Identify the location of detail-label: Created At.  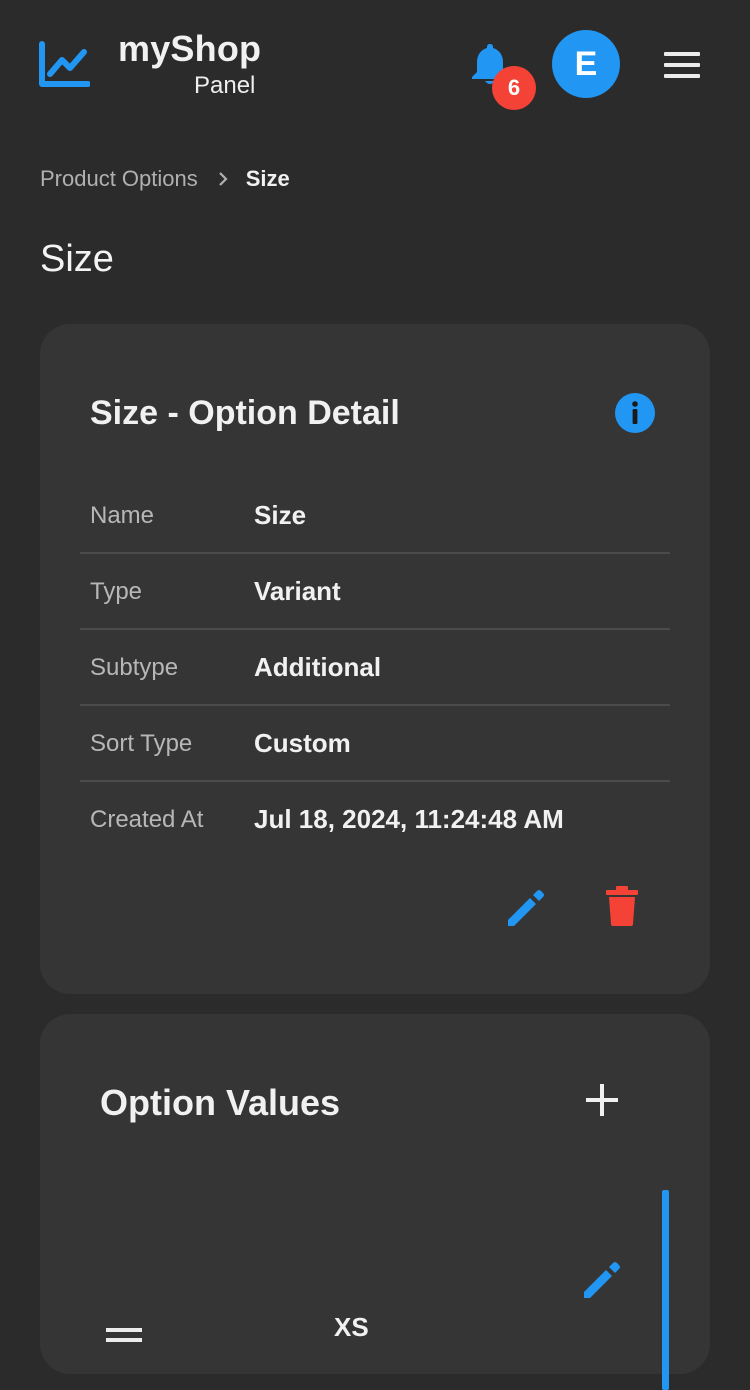
(147, 819).